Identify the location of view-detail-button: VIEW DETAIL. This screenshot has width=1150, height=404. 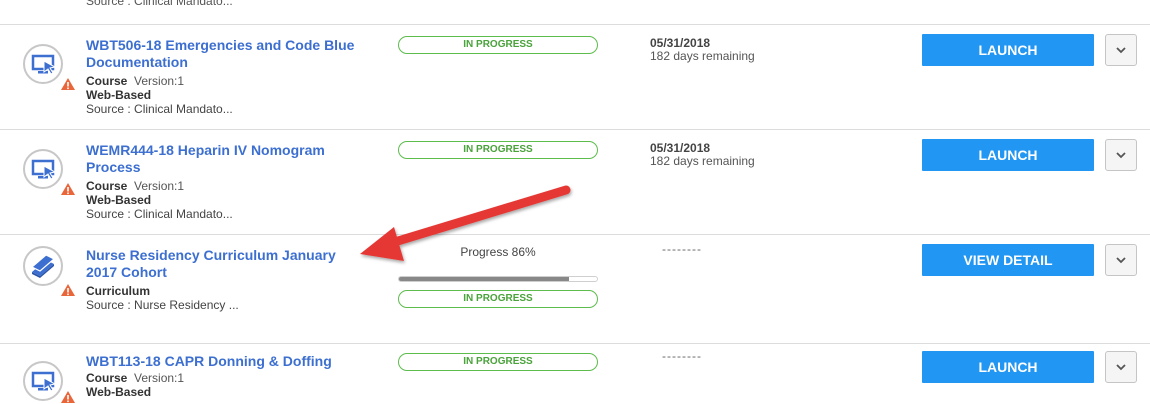
(1008, 260).